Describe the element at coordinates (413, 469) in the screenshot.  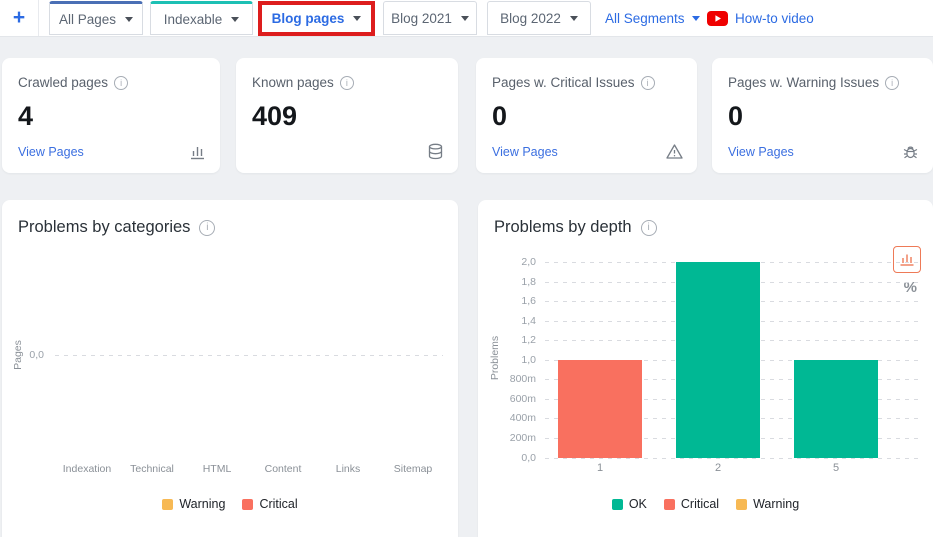
I see `category-label: Sitemap` at that location.